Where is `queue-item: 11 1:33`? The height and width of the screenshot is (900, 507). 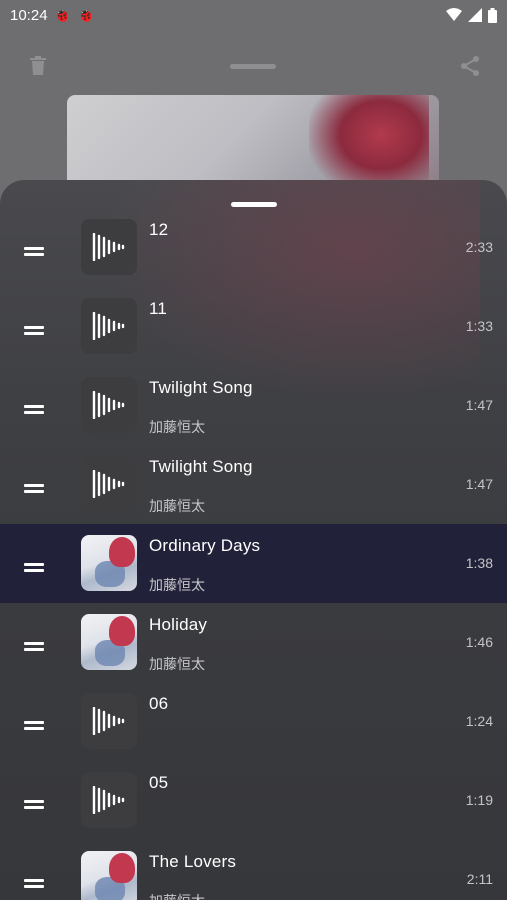
queue-item: 11 1:33 is located at coordinates (253, 326).